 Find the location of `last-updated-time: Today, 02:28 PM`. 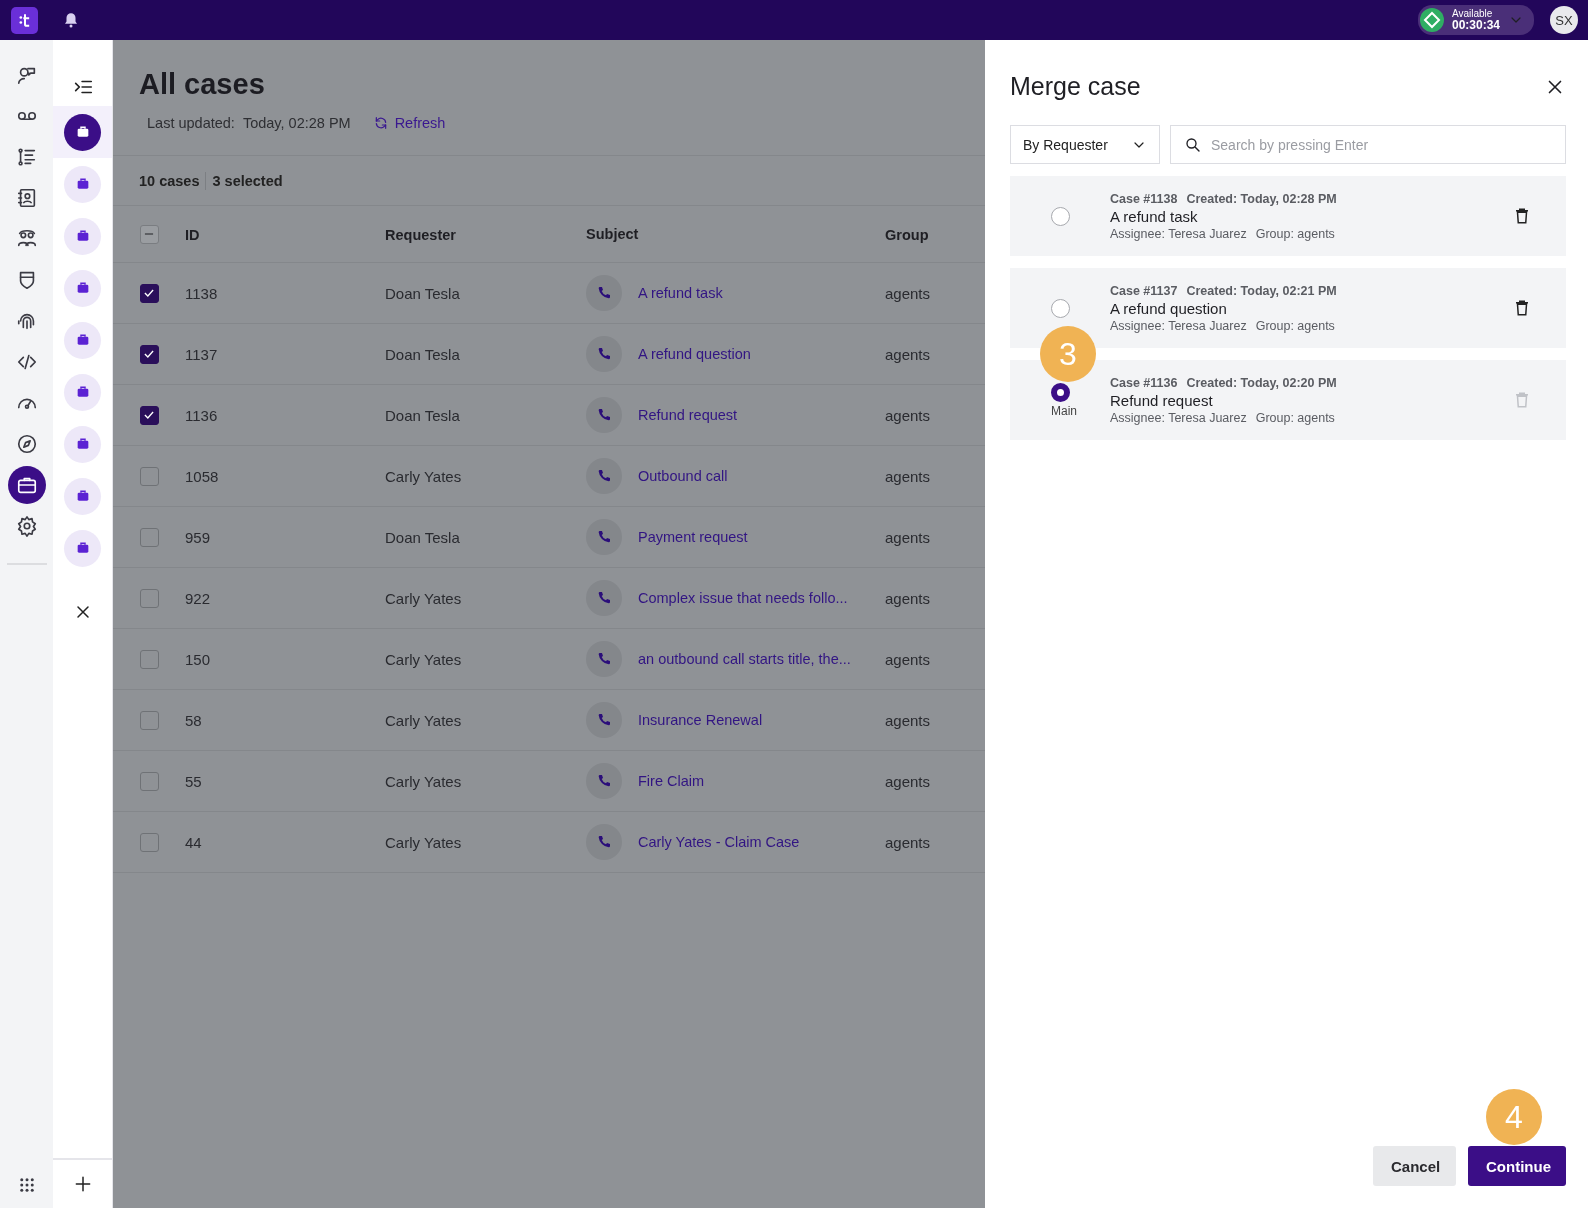

last-updated-time: Today, 02:28 PM is located at coordinates (296, 123).